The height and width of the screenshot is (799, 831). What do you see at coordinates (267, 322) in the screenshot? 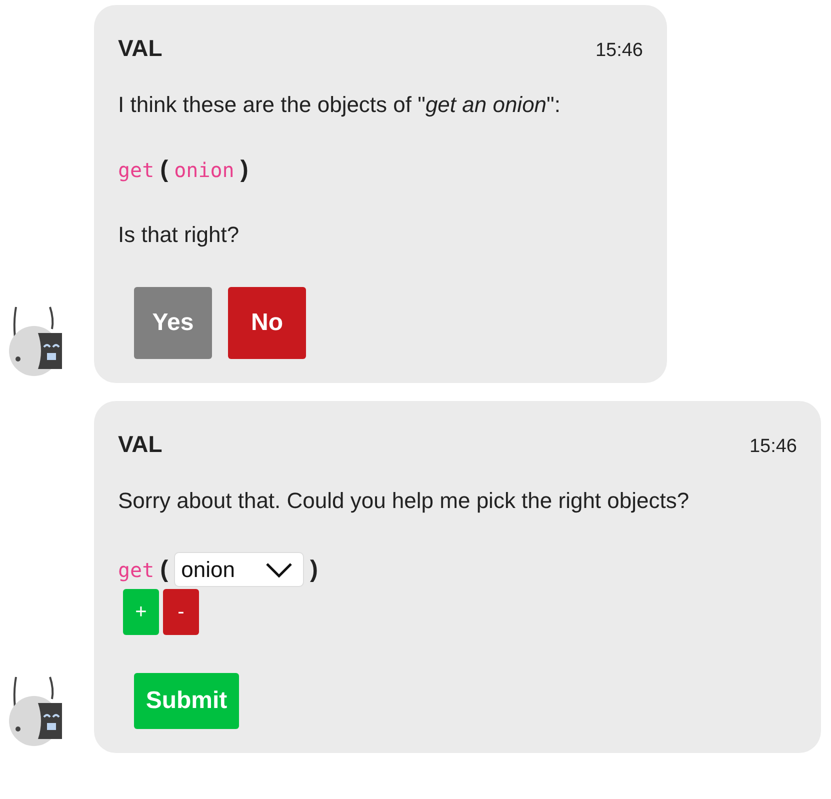
I see `action-button: No` at bounding box center [267, 322].